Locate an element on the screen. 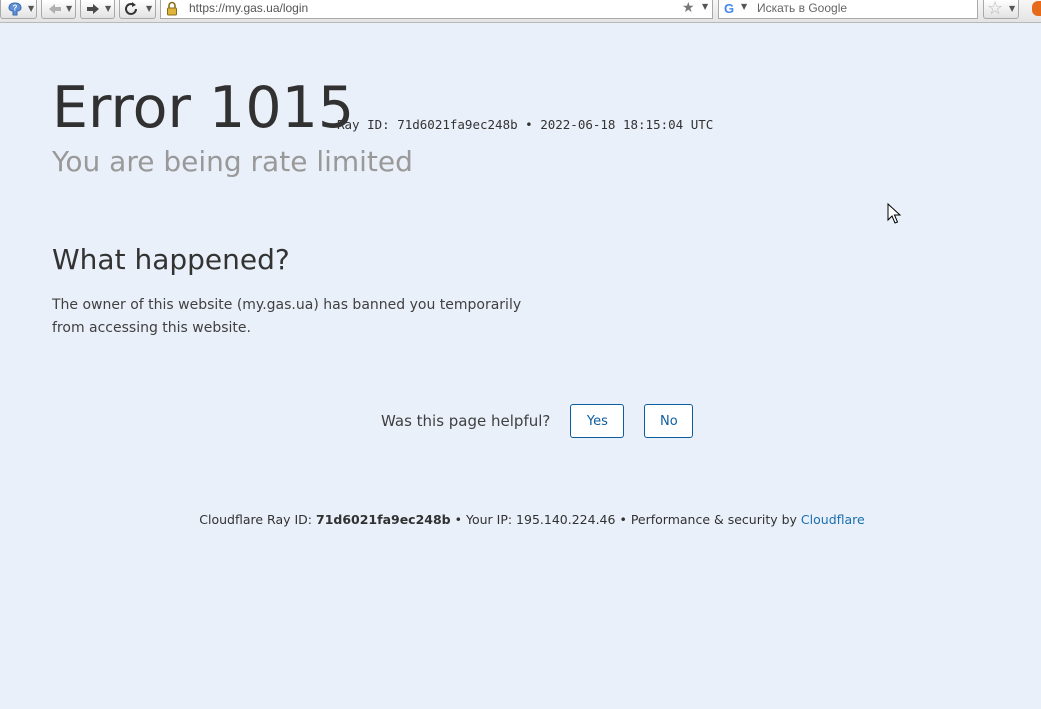 The width and height of the screenshot is (1041, 709). help-icon: ? is located at coordinates (15, 9).